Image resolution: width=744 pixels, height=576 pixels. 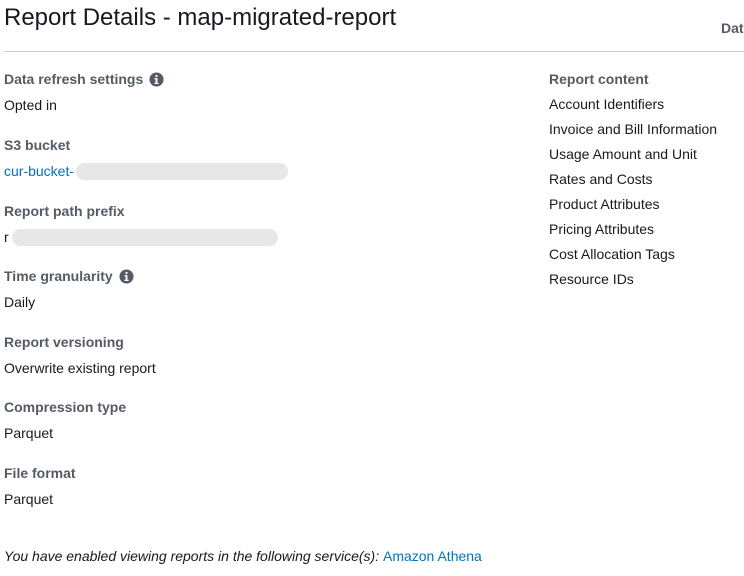 What do you see at coordinates (602, 229) in the screenshot?
I see `report-content-item: Pricing Attributes` at bounding box center [602, 229].